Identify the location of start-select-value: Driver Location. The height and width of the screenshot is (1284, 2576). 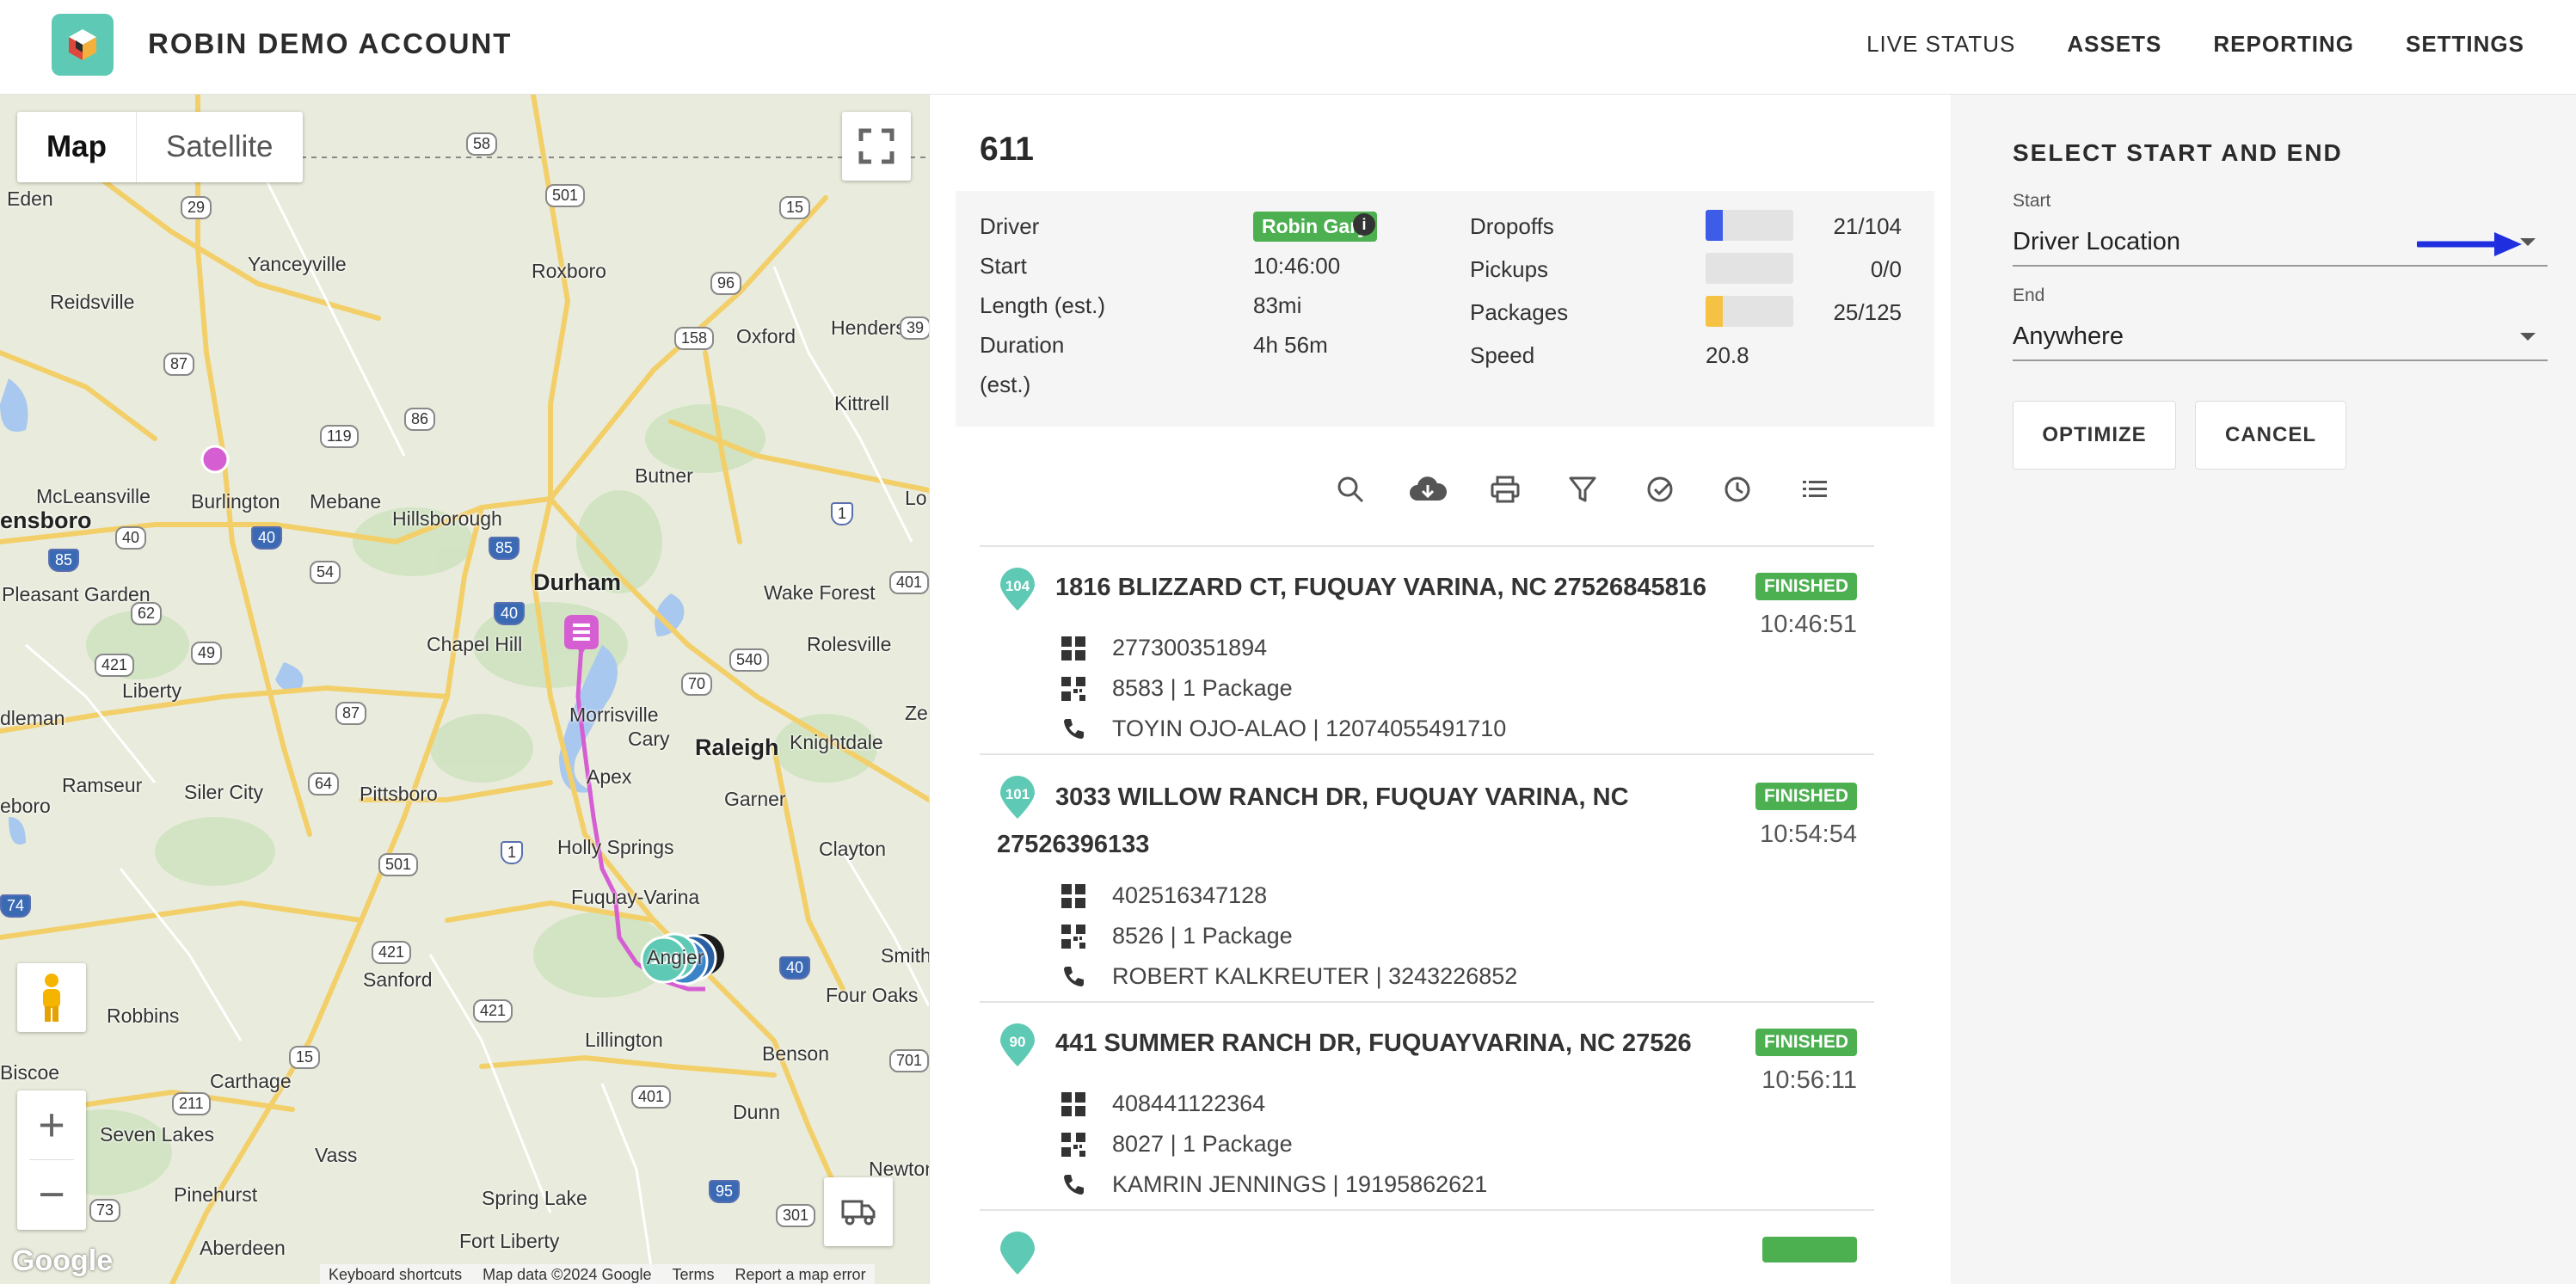
(2097, 241).